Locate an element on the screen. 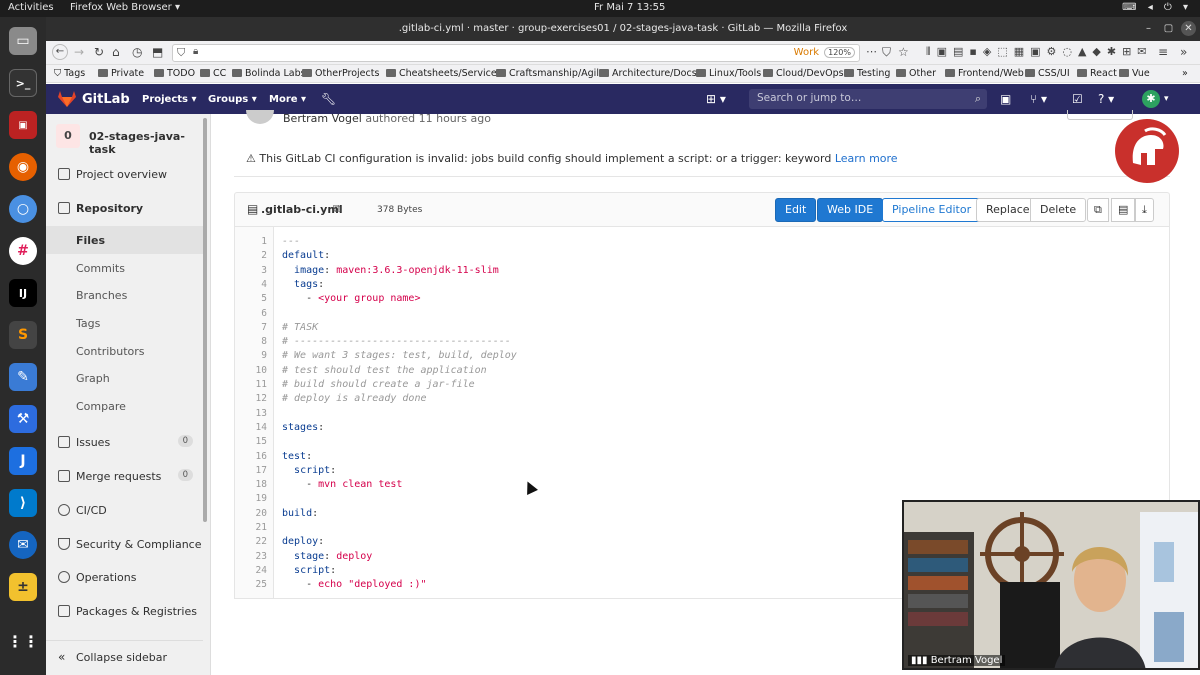 The width and height of the screenshot is (1200, 675). sidebar-item-merge-requests: Merge requests 0 is located at coordinates (124, 477).